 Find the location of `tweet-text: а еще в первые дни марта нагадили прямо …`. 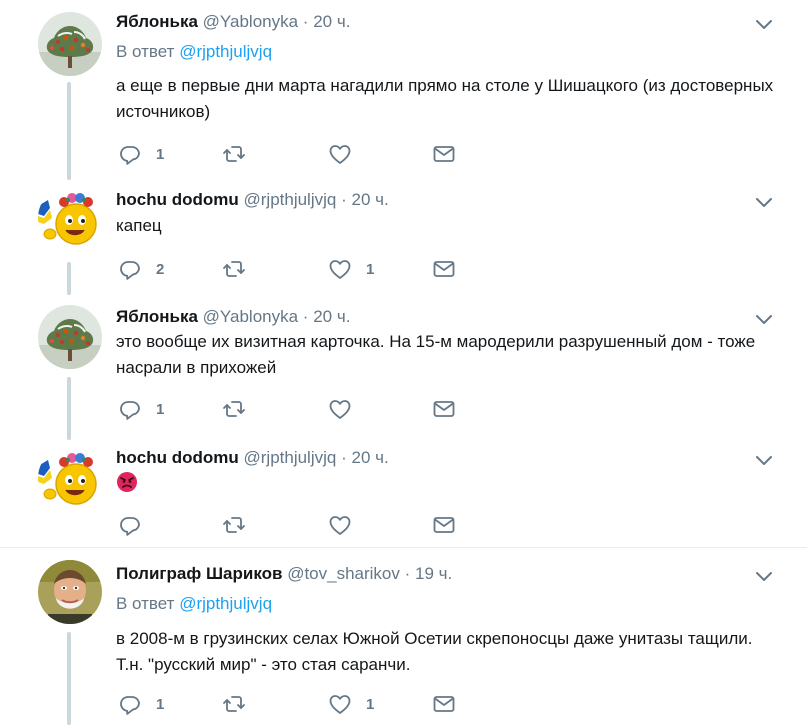

tweet-text: а еще в первые дни марта нагадили прямо … is located at coordinates (445, 98).